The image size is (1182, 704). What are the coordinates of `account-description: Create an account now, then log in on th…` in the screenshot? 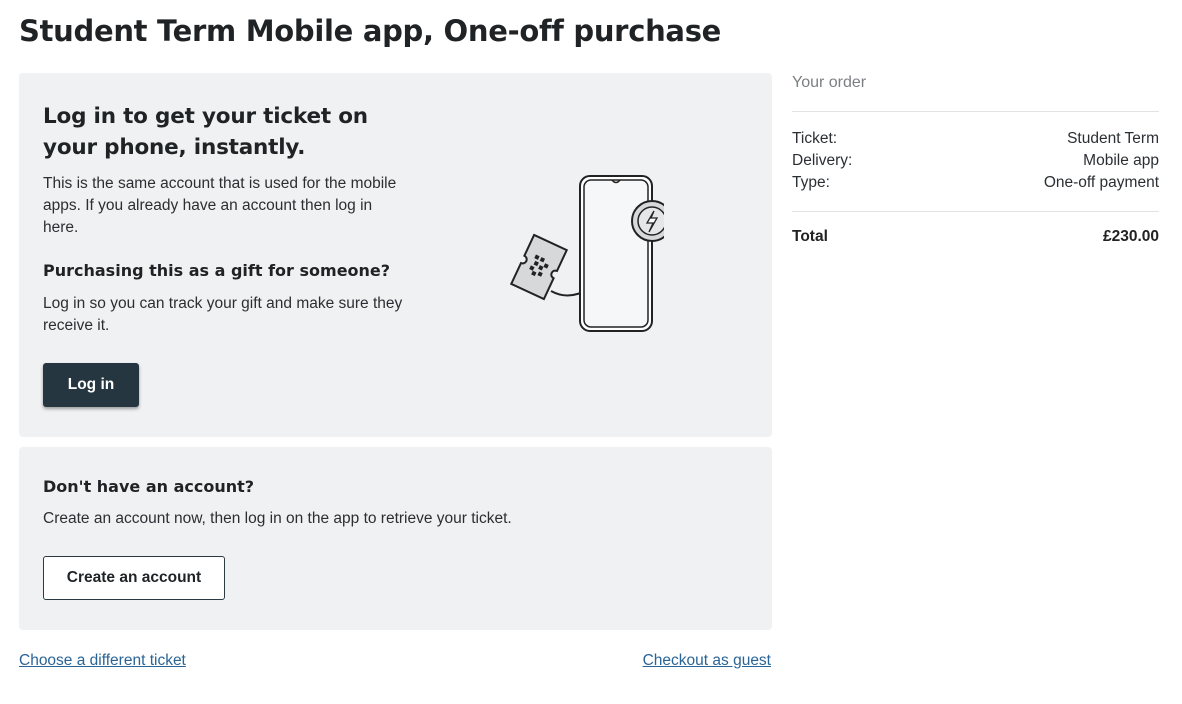 It's located at (277, 518).